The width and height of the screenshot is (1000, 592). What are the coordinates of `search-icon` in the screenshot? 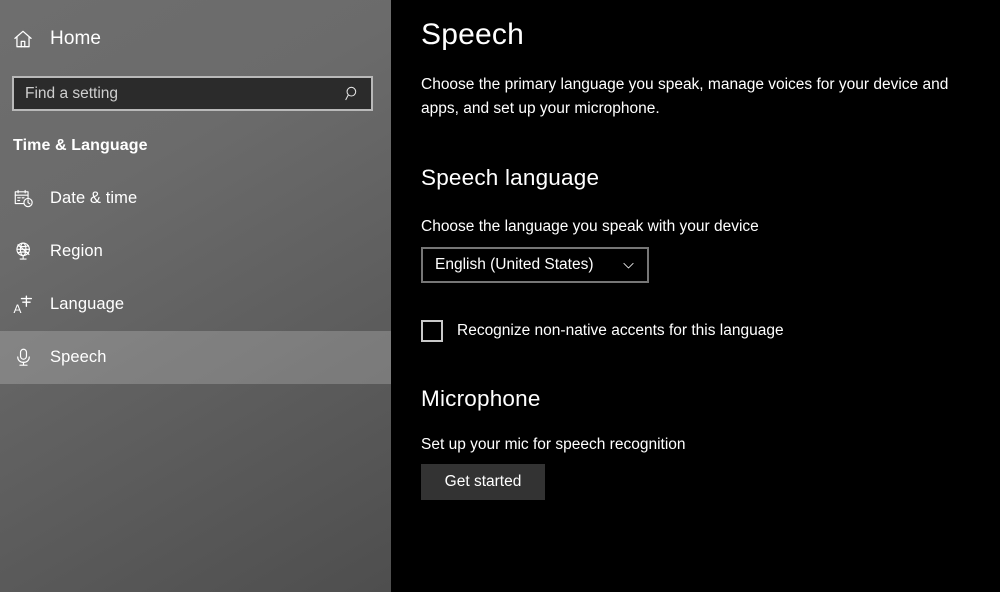 It's located at (352, 94).